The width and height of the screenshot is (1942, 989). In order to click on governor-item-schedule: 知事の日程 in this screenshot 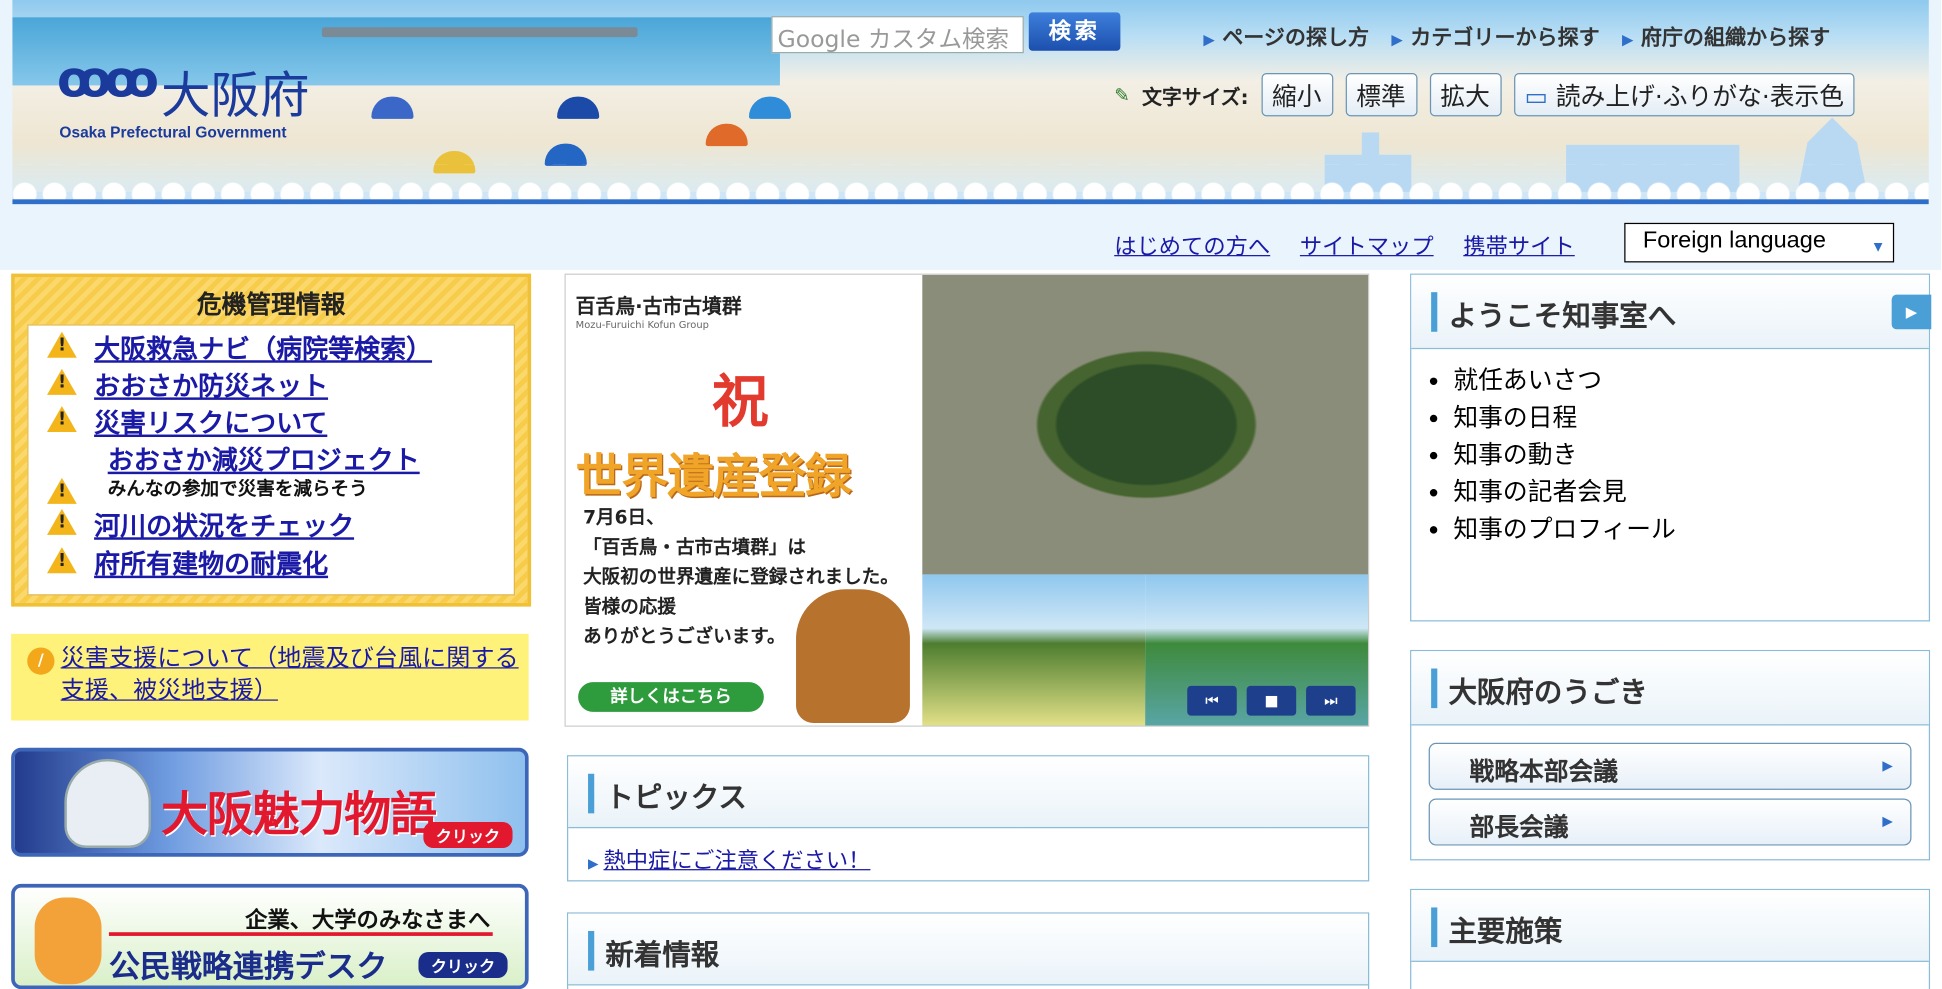, I will do `click(1564, 417)`.